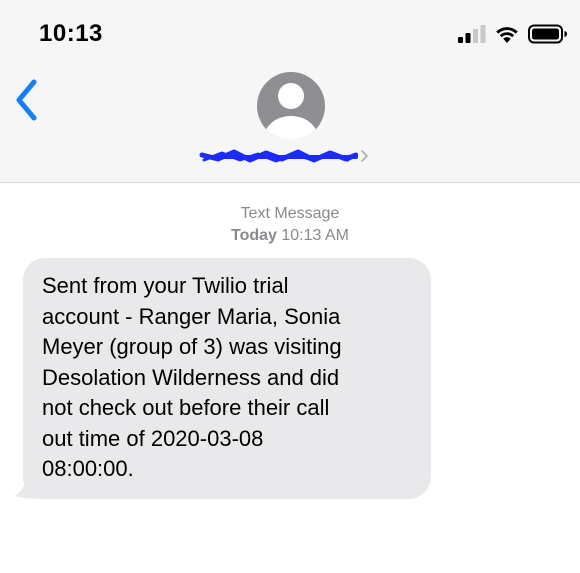 This screenshot has width=580, height=573. What do you see at coordinates (71, 33) in the screenshot?
I see `status-time: 10:13` at bounding box center [71, 33].